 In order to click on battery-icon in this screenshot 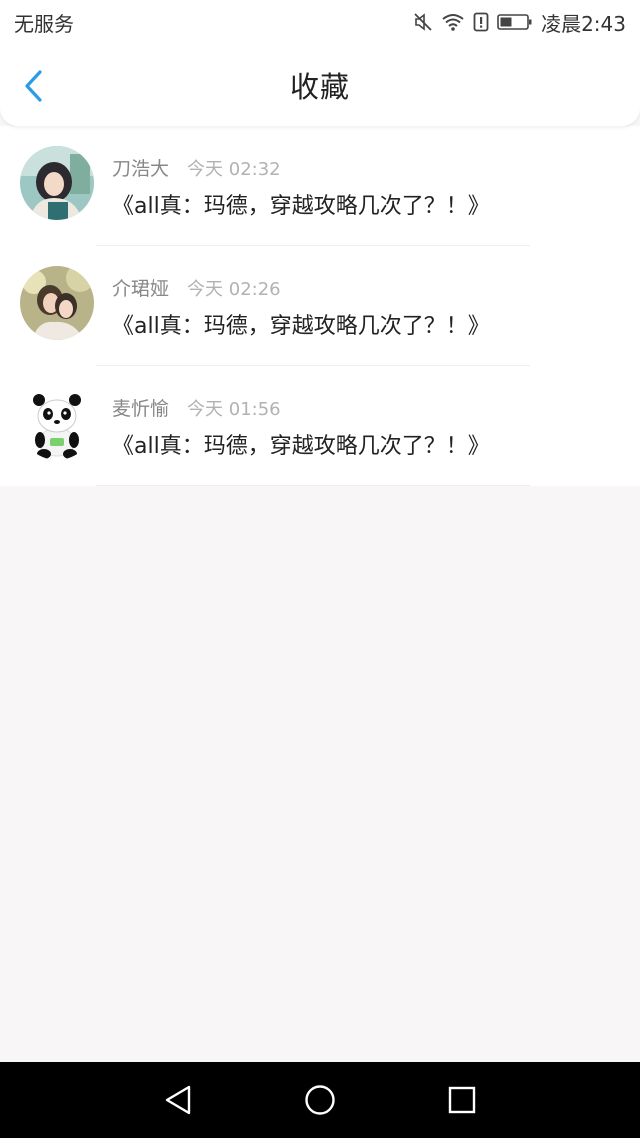, I will do `click(515, 22)`.